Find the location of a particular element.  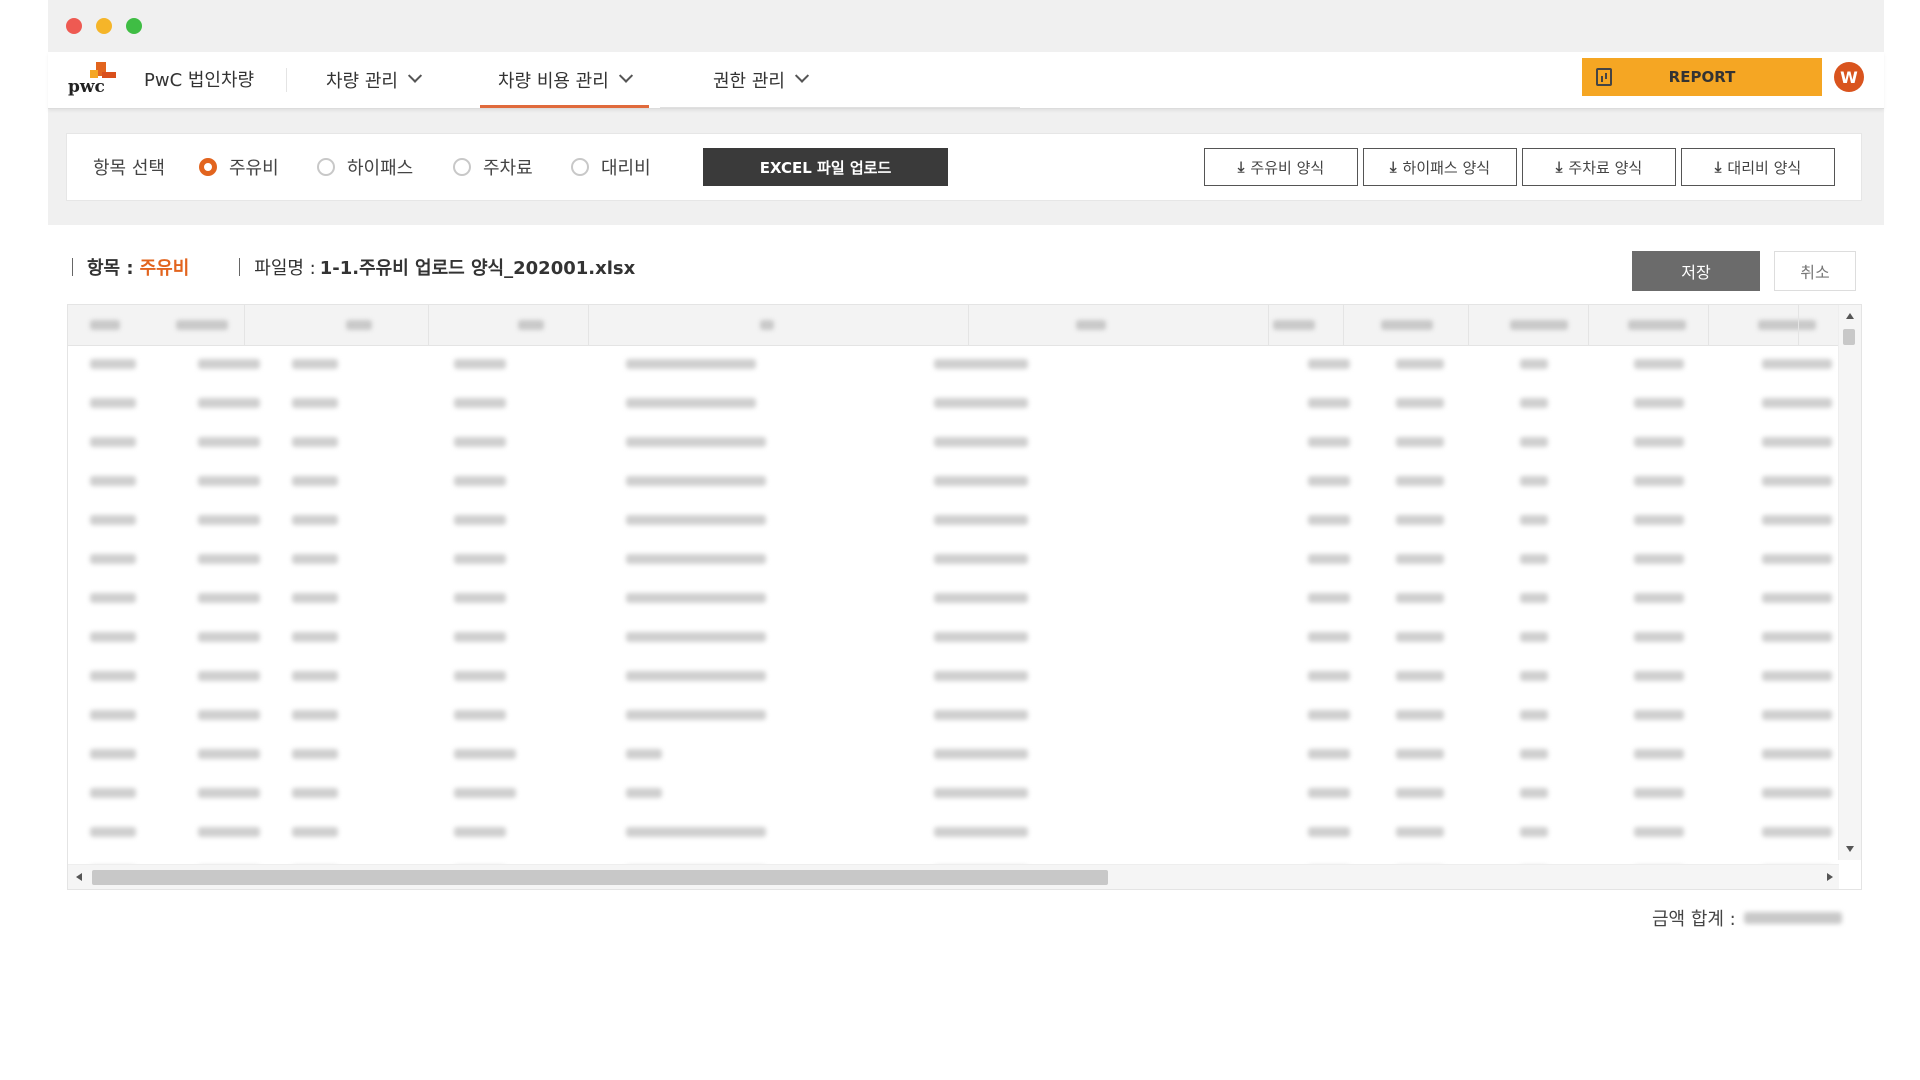

radio-label: 대리비 is located at coordinates (626, 168).